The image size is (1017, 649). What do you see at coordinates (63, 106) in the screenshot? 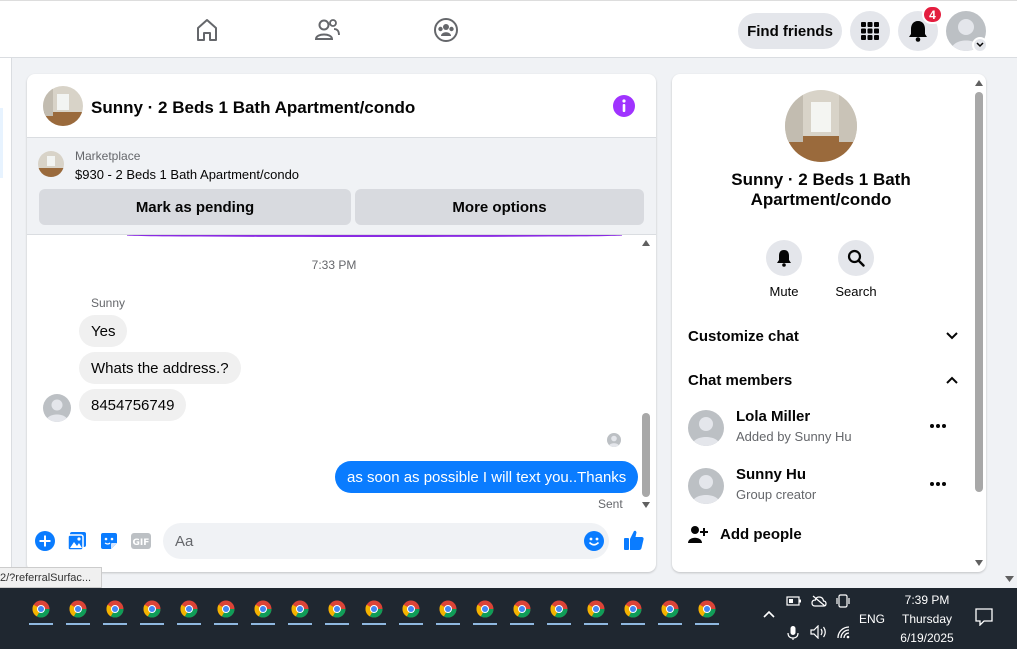
I see `listing-thumbnail` at bounding box center [63, 106].